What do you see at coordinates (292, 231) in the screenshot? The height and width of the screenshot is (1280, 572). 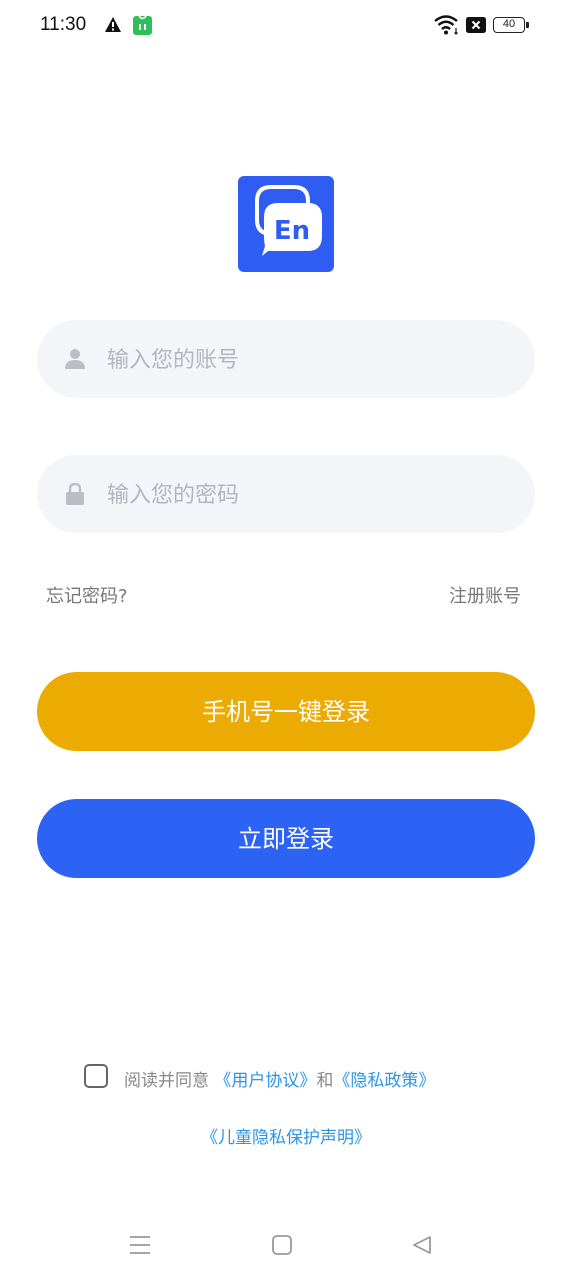 I see `logo-text: En` at bounding box center [292, 231].